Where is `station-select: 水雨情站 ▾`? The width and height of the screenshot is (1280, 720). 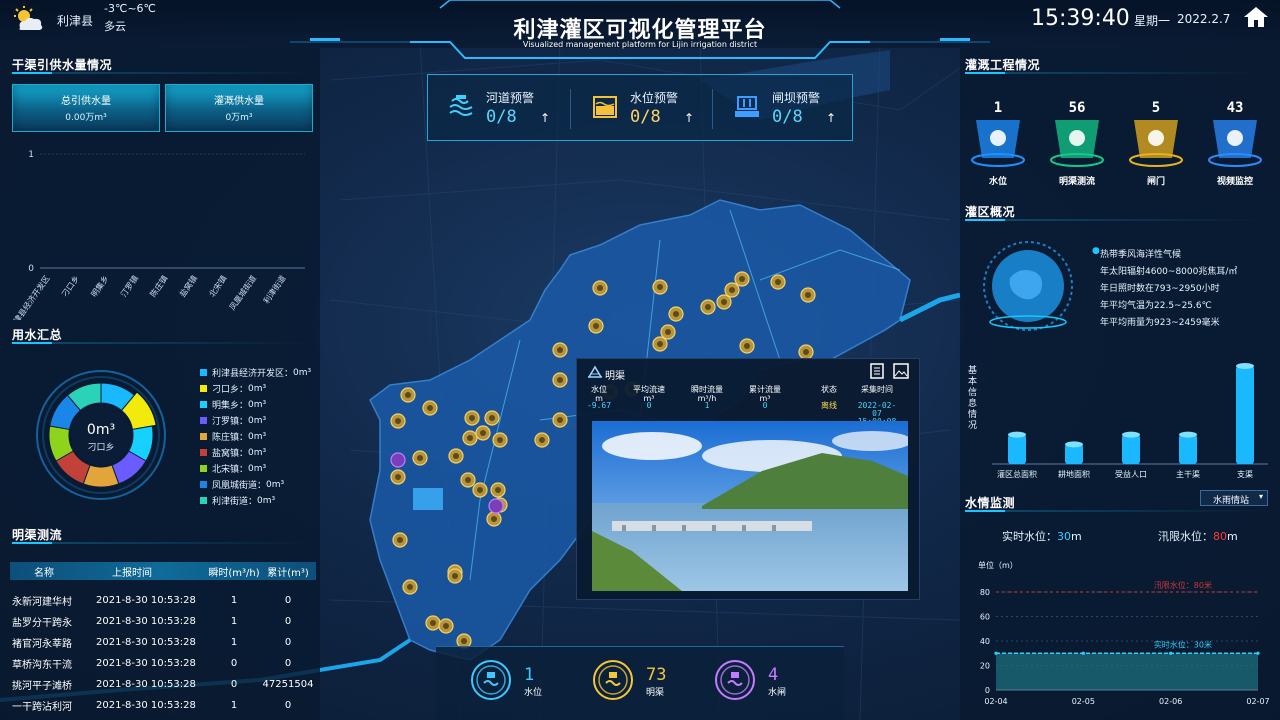
station-select: 水雨情站 ▾ is located at coordinates (1234, 498).